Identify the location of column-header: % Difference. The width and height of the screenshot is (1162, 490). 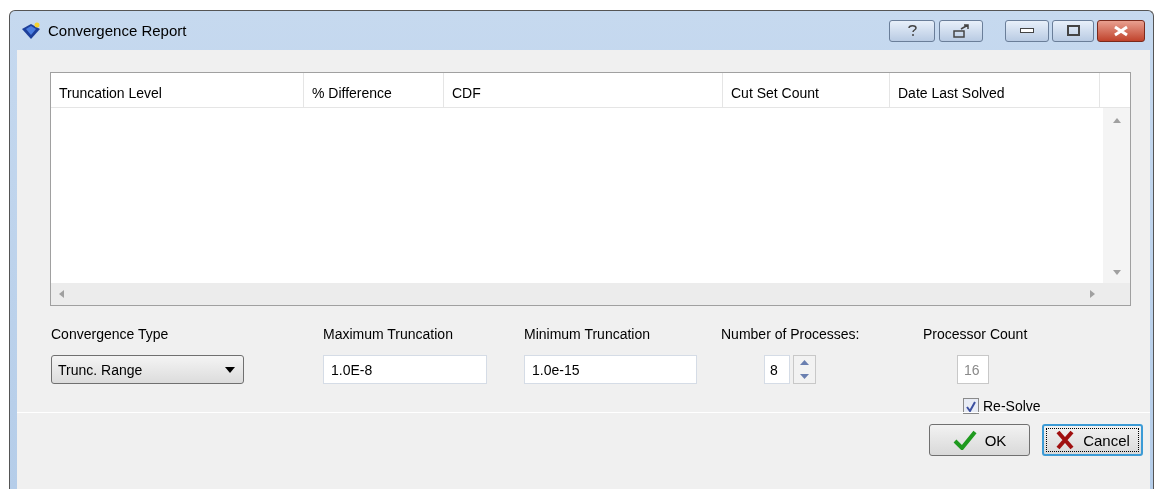
(374, 90).